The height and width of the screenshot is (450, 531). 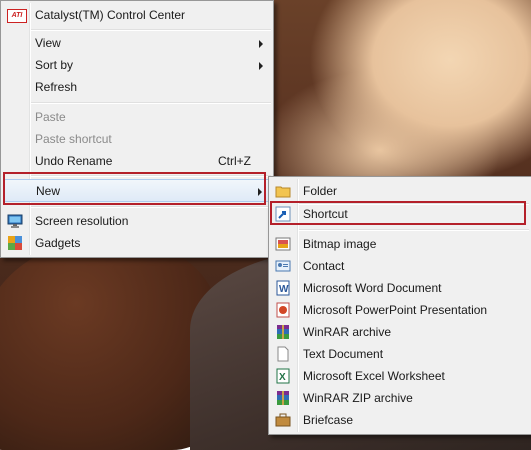 I want to click on submenu-item-contact: Contact, so click(x=400, y=266).